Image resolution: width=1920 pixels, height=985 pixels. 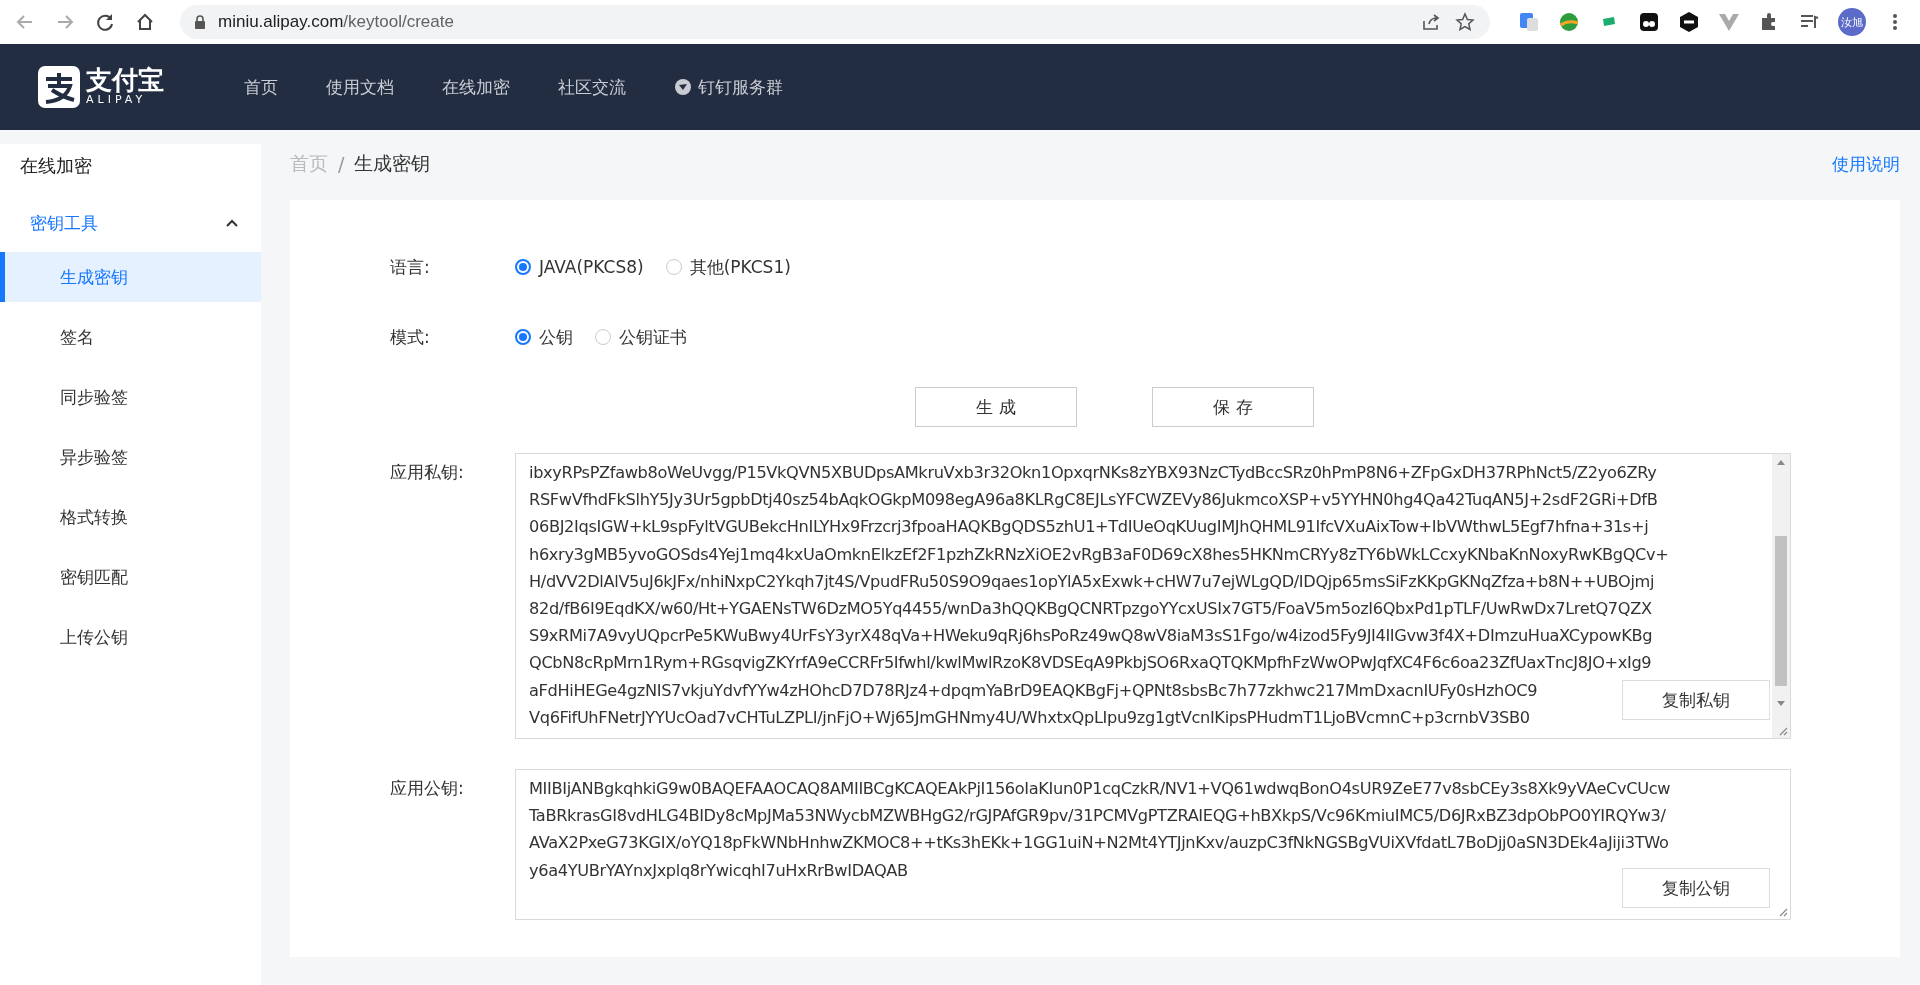 I want to click on field-label: 语言:, so click(x=410, y=267).